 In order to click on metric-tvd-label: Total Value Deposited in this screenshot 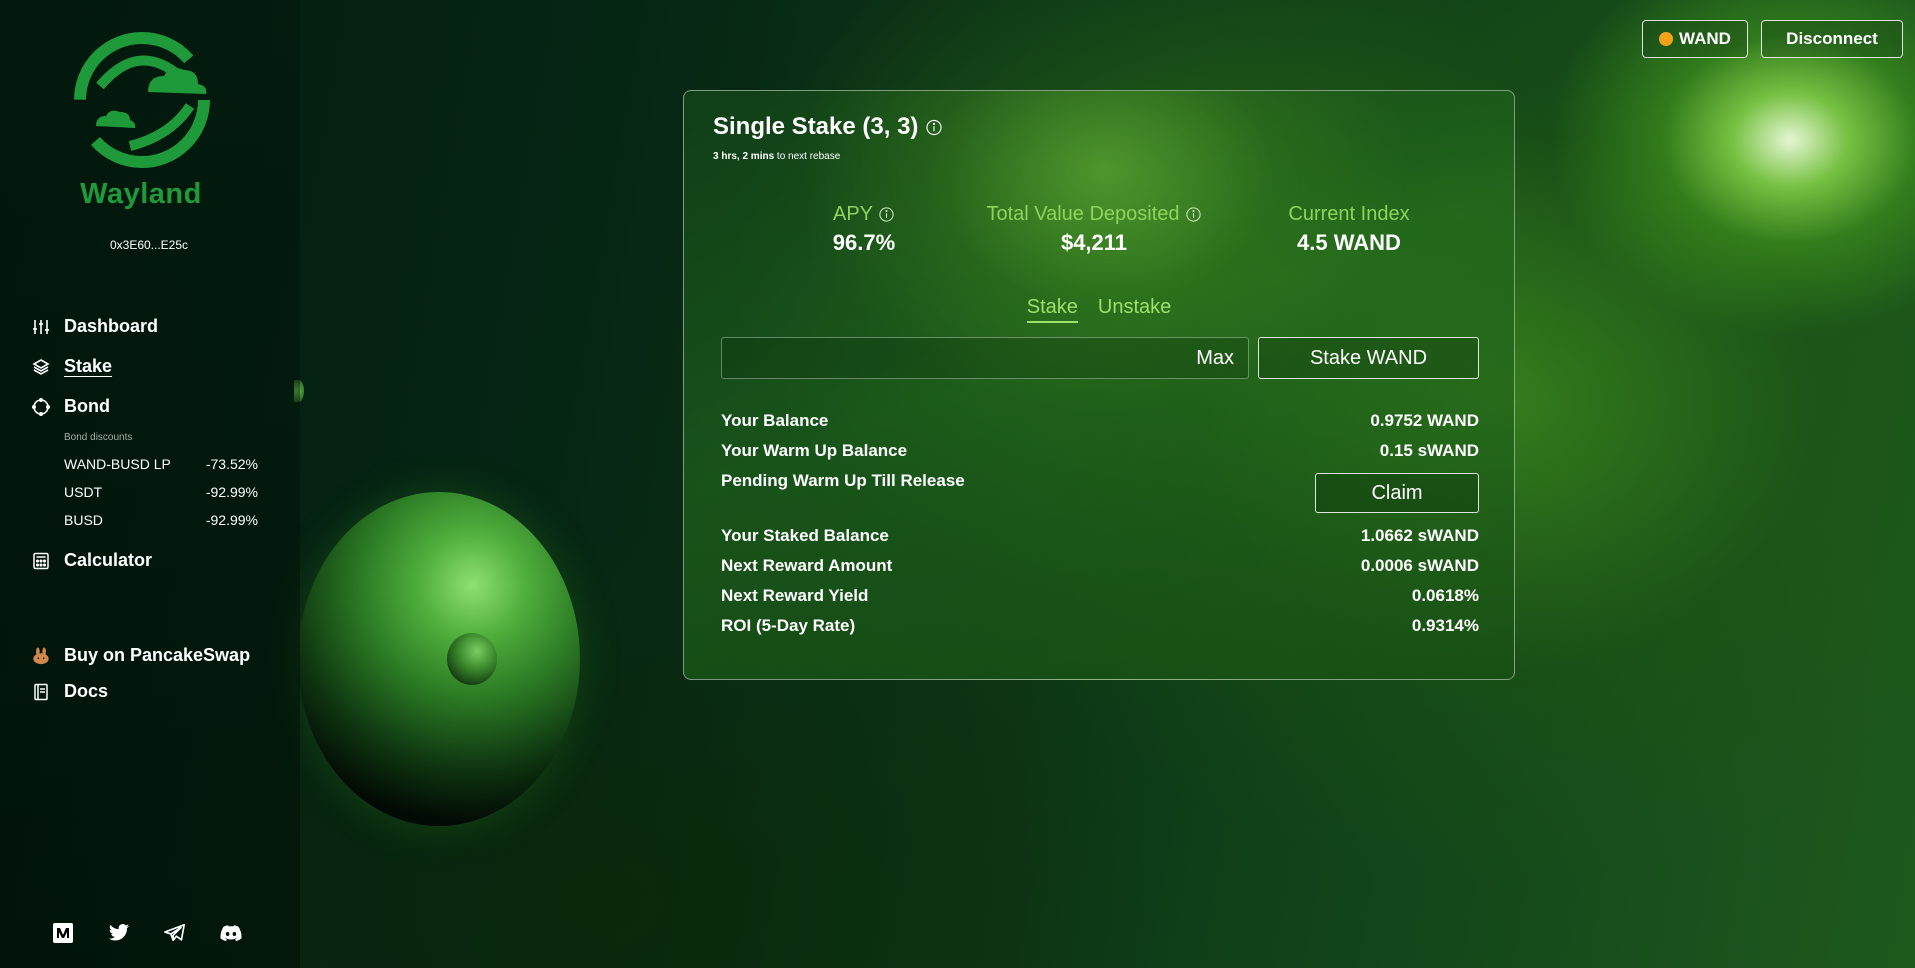, I will do `click(1083, 214)`.